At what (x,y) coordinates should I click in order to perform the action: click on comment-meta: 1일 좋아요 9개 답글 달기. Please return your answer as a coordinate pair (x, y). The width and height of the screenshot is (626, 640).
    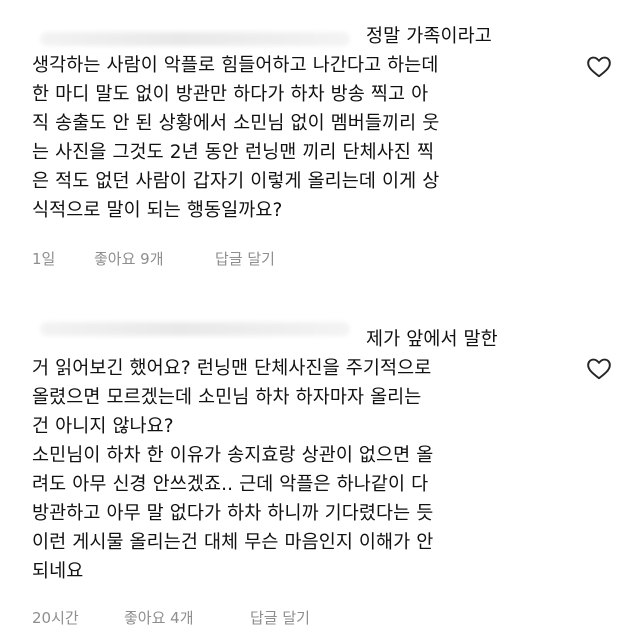
    Looking at the image, I should click on (153, 258).